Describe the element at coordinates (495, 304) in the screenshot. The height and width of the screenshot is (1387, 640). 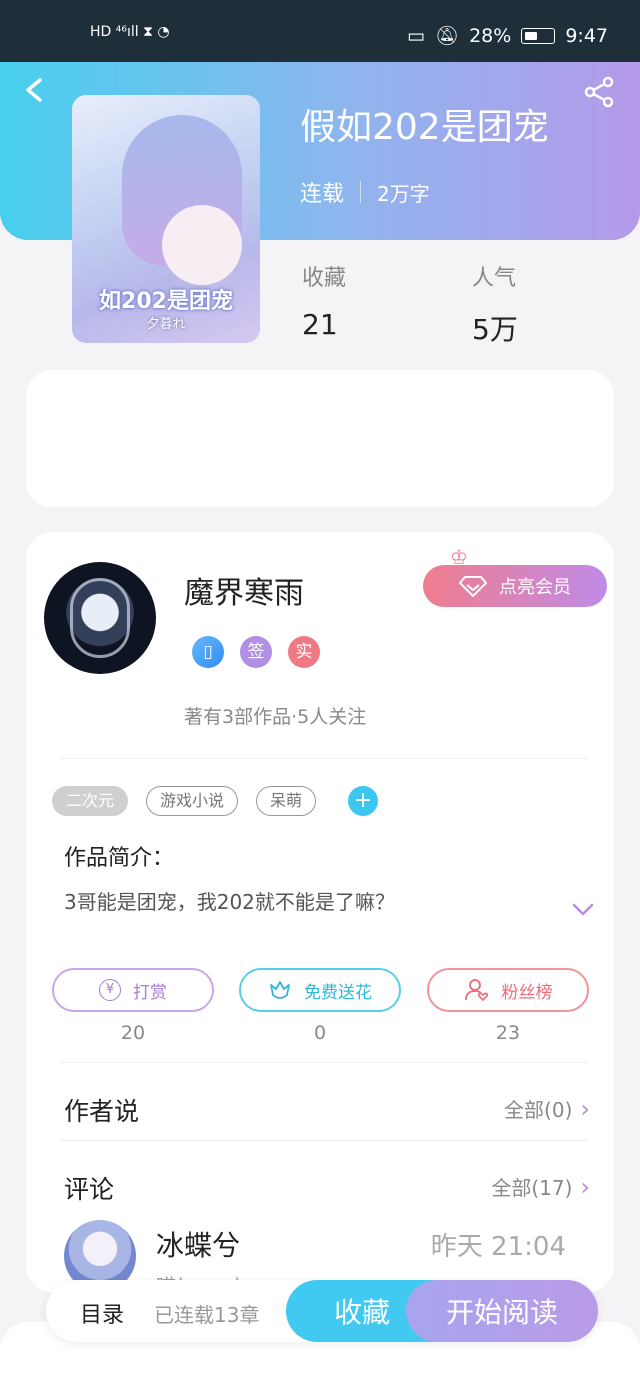
I see `stat-popularity: 人气 5万` at that location.